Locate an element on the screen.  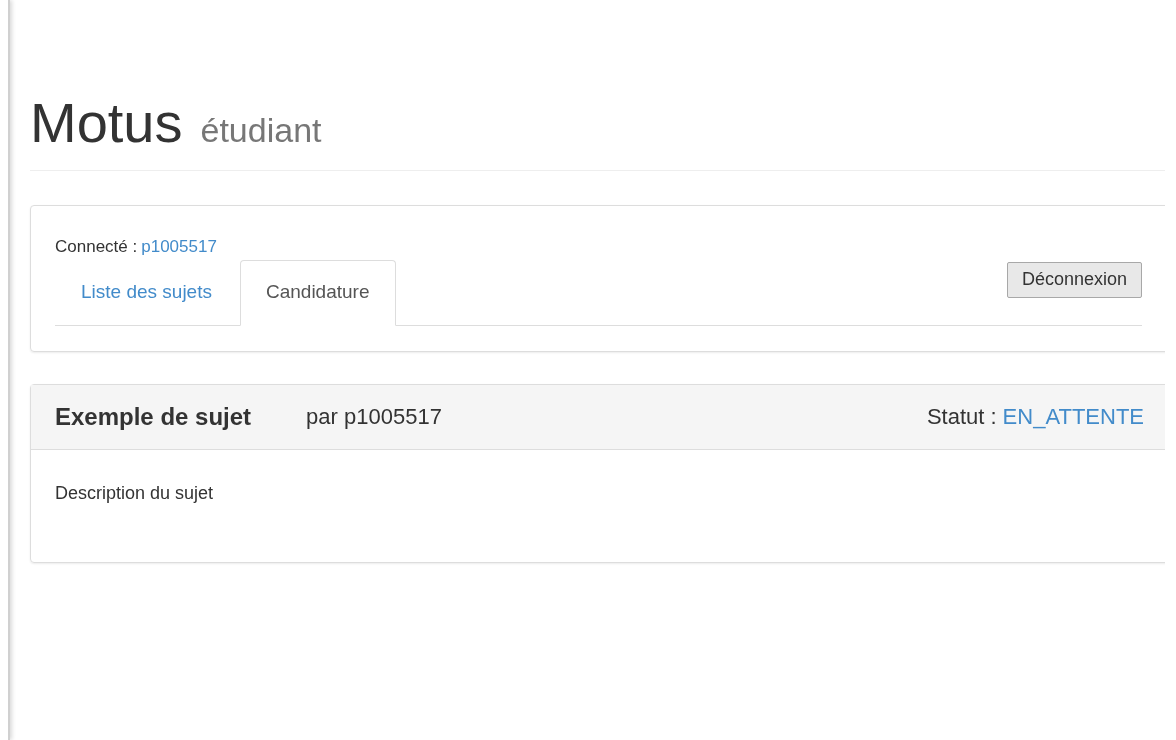
status-label: Statut : is located at coordinates (961, 417).